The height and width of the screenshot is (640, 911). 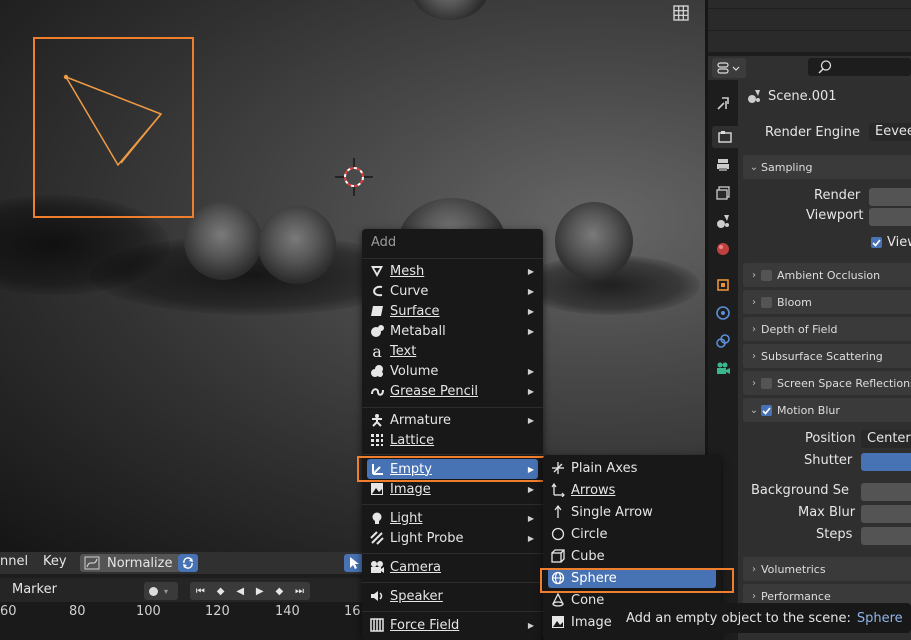 I want to click on menu-item-label: Circle, so click(x=589, y=534).